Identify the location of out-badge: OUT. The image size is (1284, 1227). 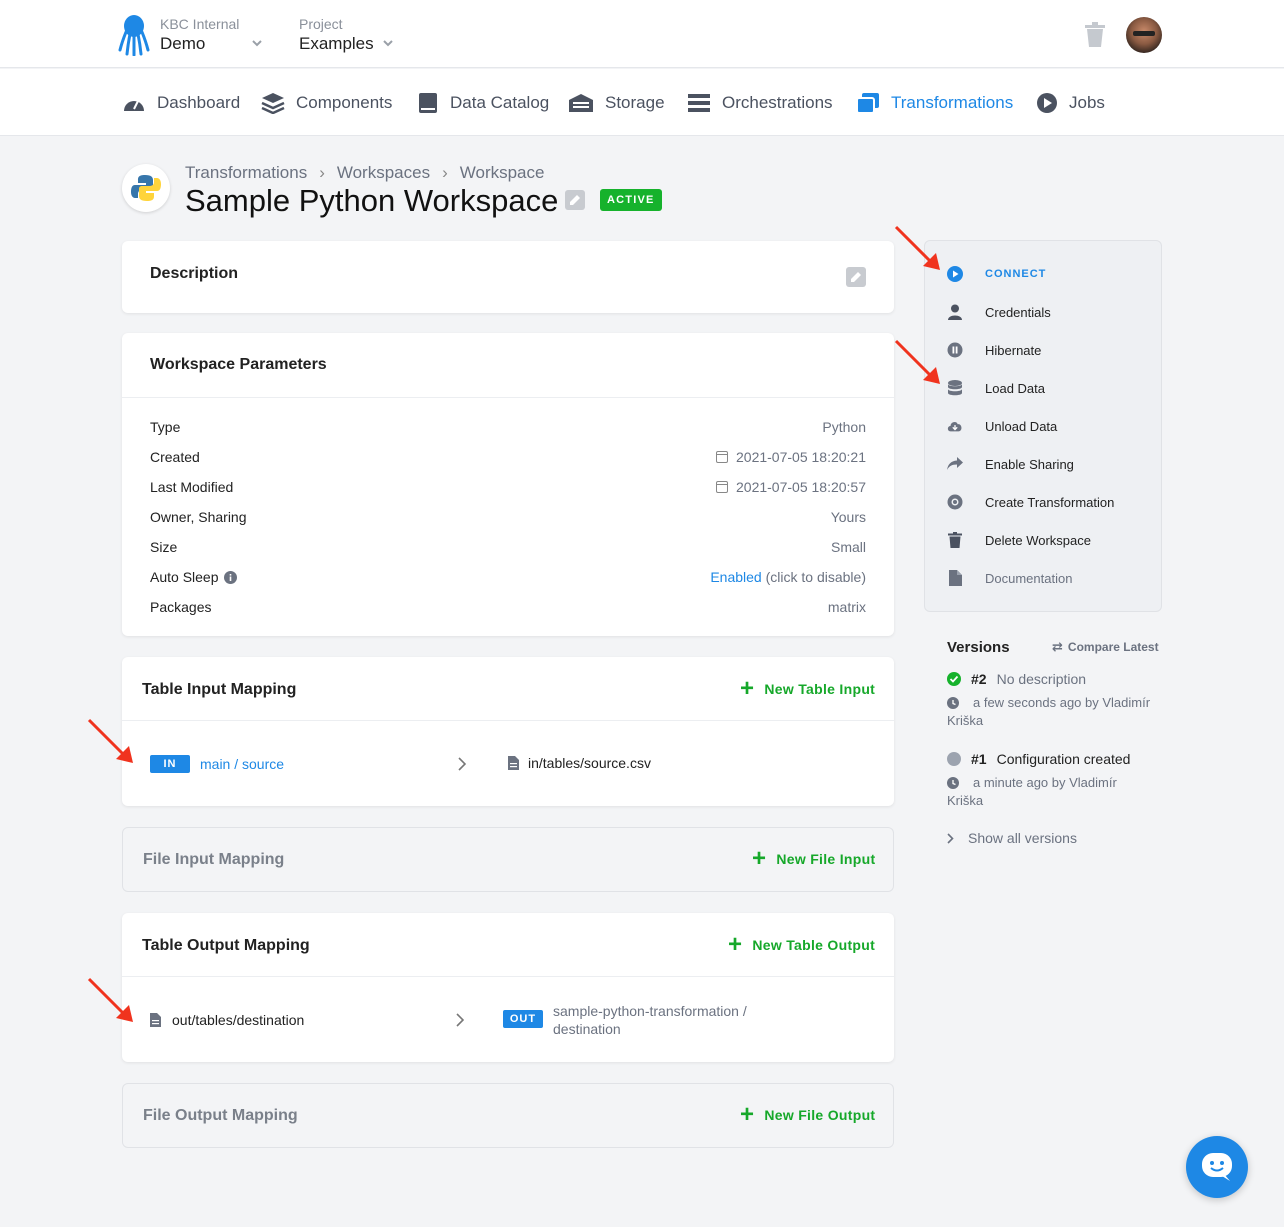
(523, 1019).